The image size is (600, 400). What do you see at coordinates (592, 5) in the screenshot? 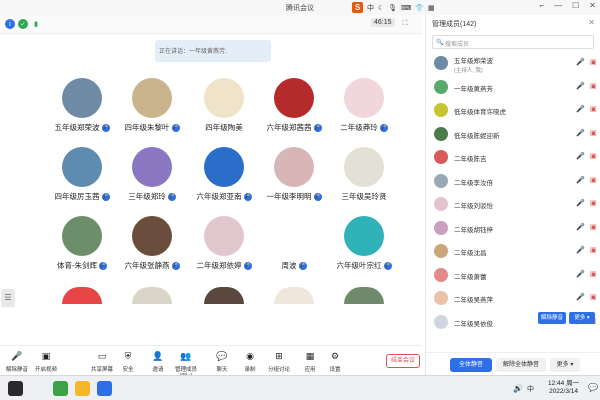
I see `close-button: ✕` at bounding box center [592, 5].